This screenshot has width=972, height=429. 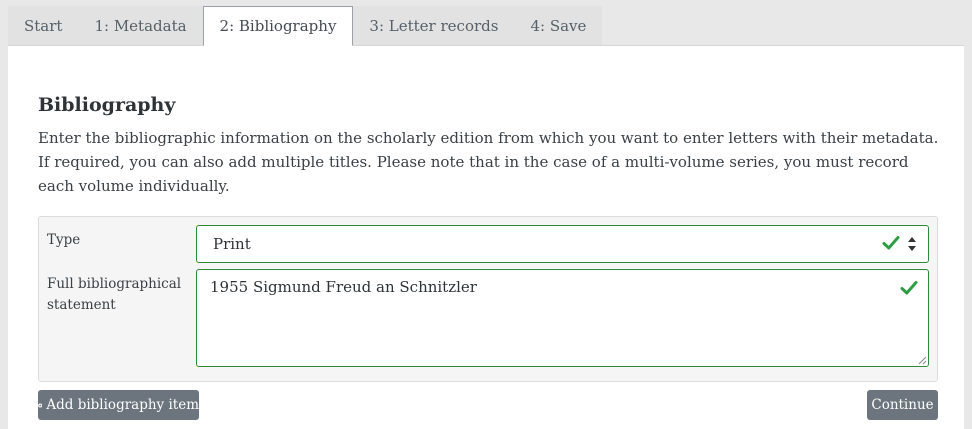 I want to click on section-title: Bibliography, so click(x=107, y=105).